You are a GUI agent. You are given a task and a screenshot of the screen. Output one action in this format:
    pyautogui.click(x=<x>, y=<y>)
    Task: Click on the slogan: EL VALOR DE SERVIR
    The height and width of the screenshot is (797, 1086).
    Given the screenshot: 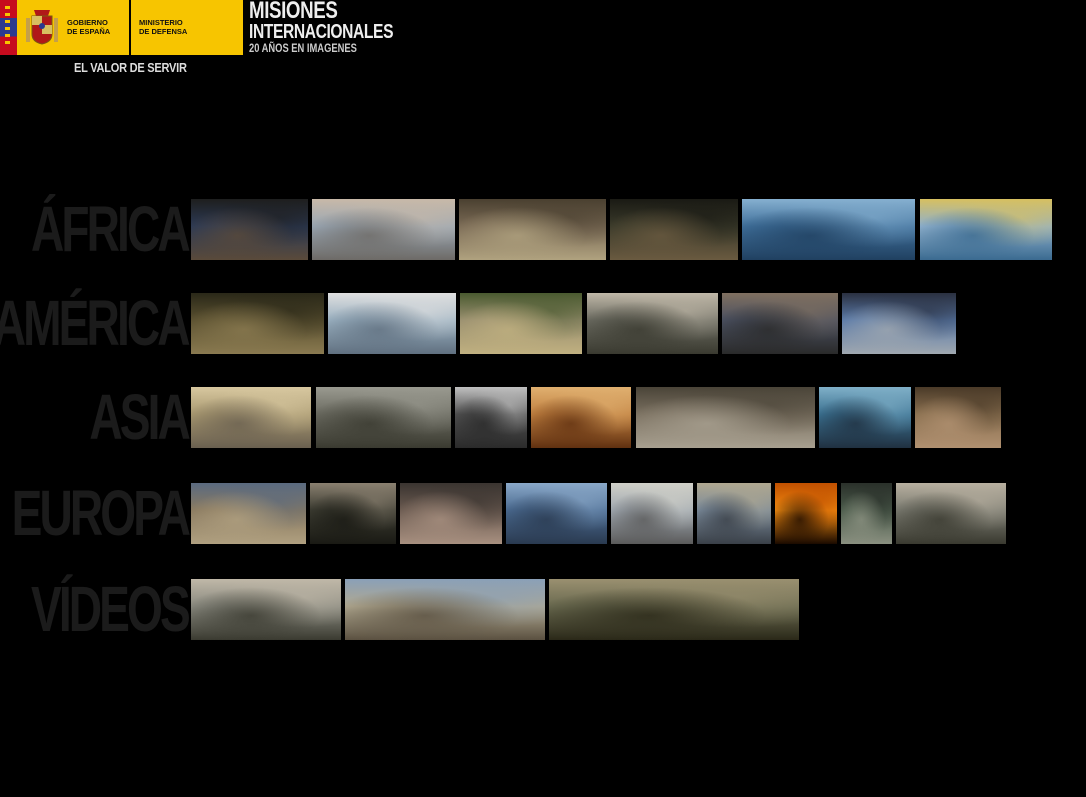 What is the action you would take?
    pyautogui.click(x=130, y=67)
    